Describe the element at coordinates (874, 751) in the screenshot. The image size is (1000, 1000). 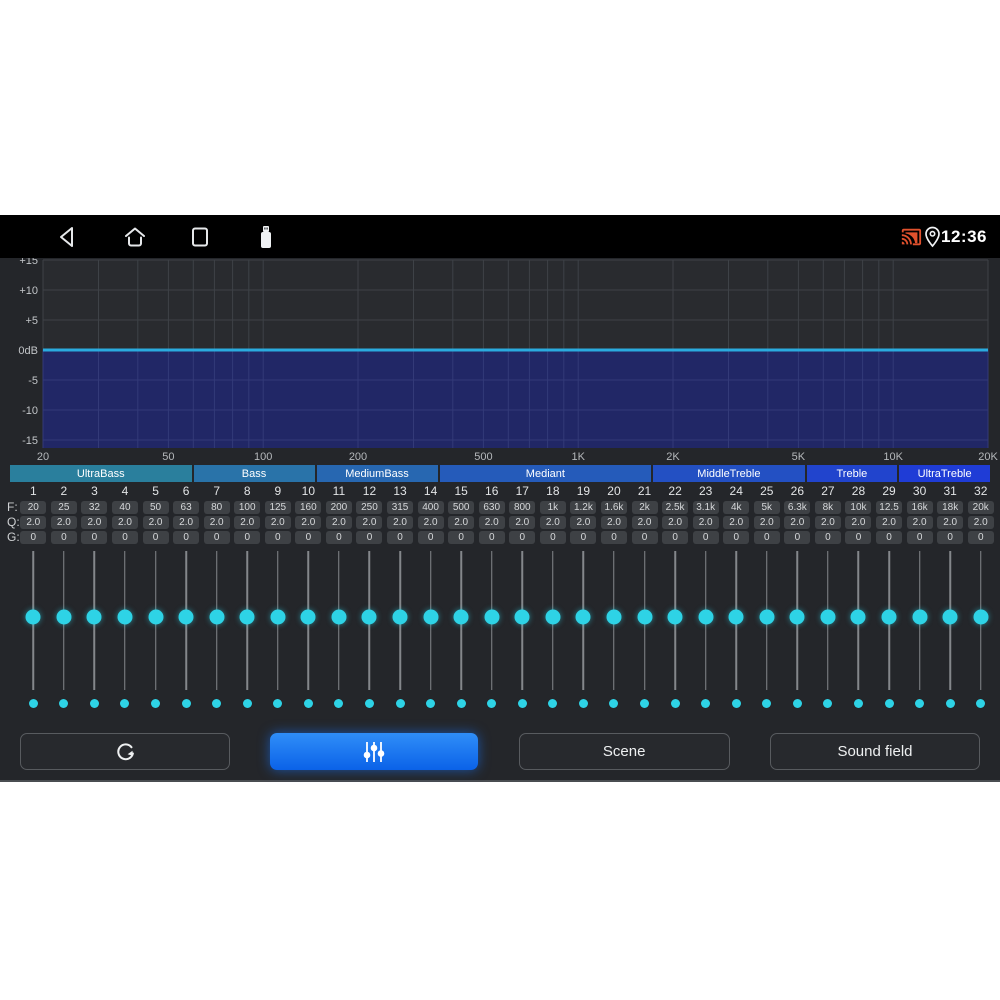
I see `sound-field-button: Sound field` at that location.